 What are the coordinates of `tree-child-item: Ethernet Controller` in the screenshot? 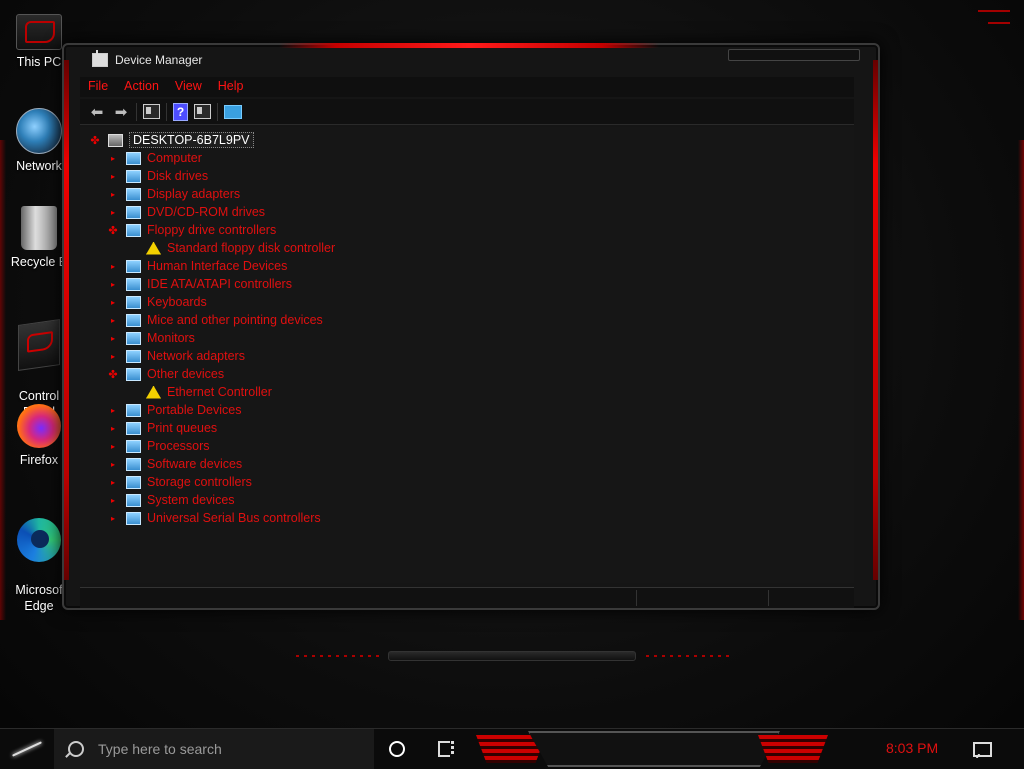 It's located at (209, 392).